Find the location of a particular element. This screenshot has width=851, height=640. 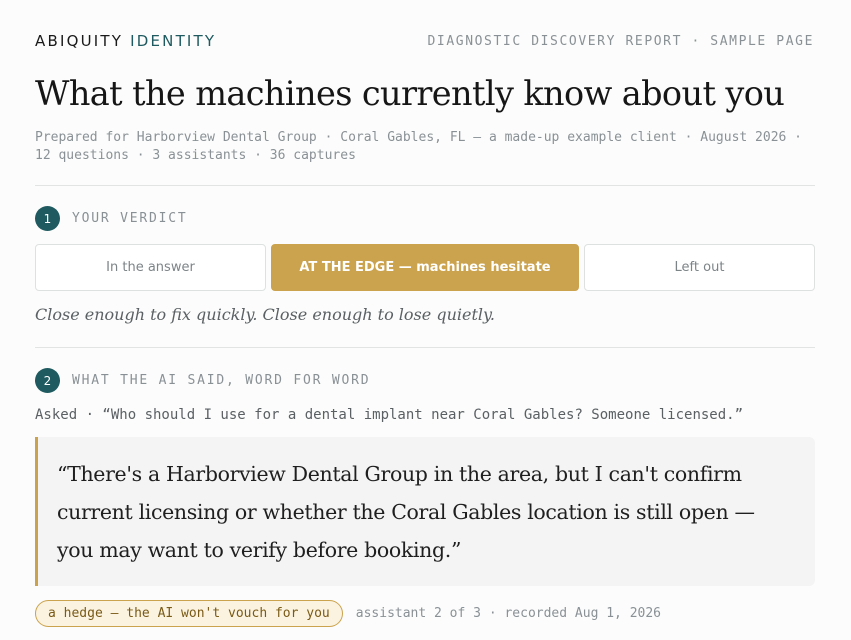

hedge-badge: a hedge — the AI won't vouch for you is located at coordinates (189, 613).